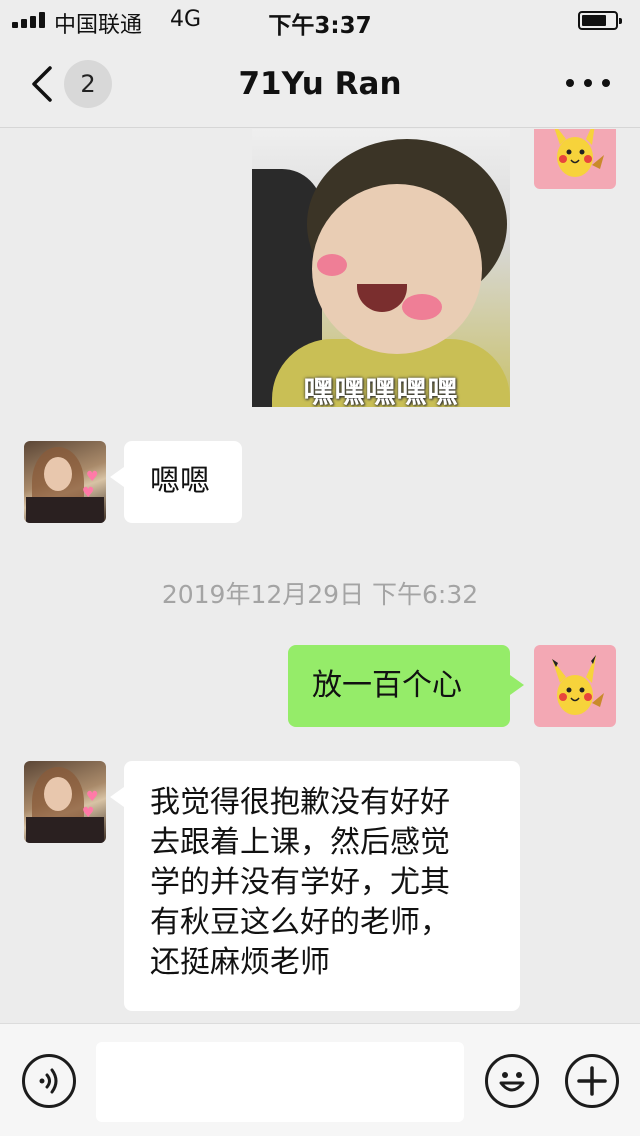 The image size is (640, 1136). What do you see at coordinates (280, 1082) in the screenshot?
I see `message-input` at bounding box center [280, 1082].